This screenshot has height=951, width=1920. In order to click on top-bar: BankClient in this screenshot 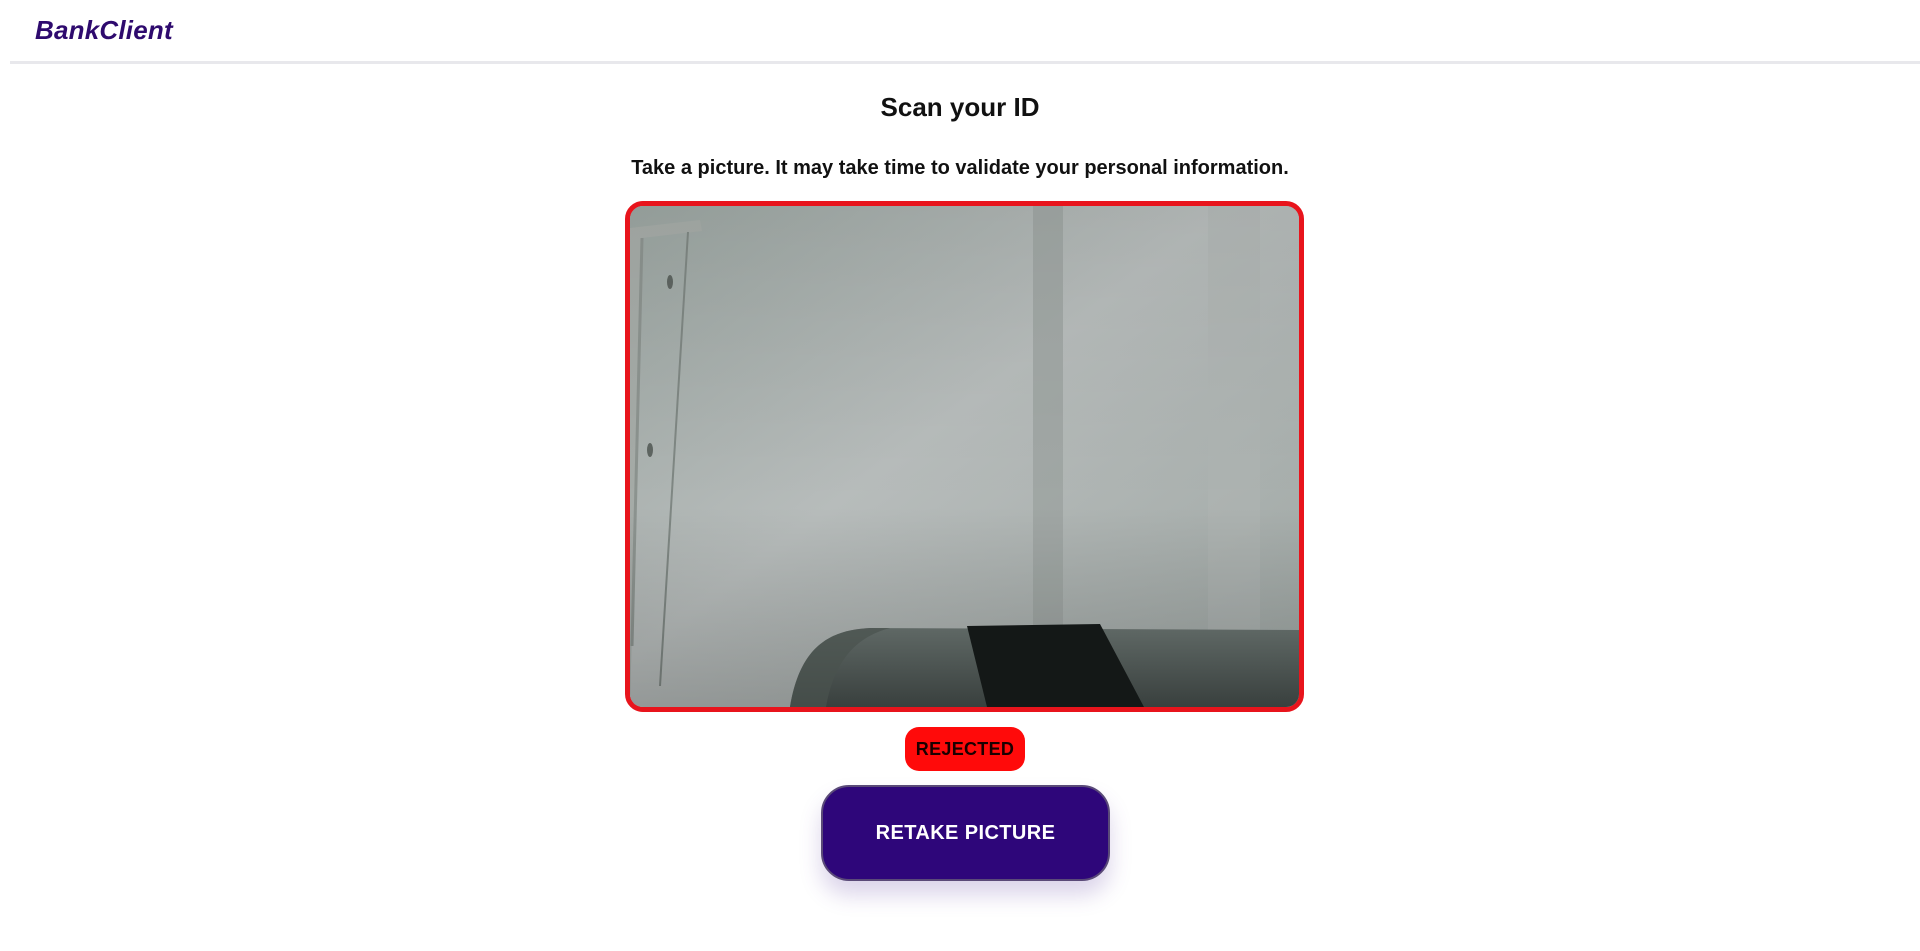, I will do `click(965, 32)`.